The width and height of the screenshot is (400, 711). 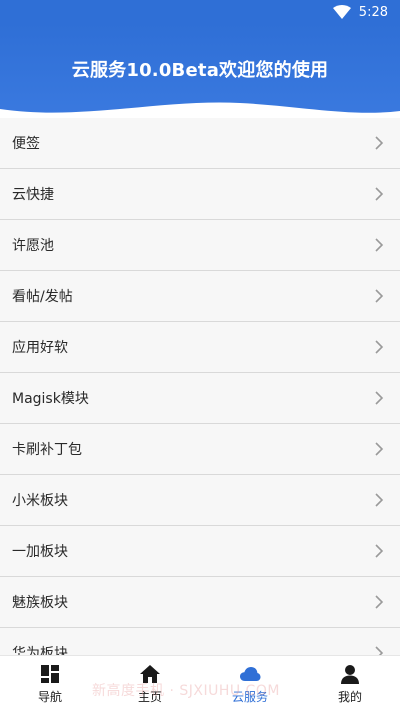 I want to click on list-item-label: 便签, so click(x=26, y=144).